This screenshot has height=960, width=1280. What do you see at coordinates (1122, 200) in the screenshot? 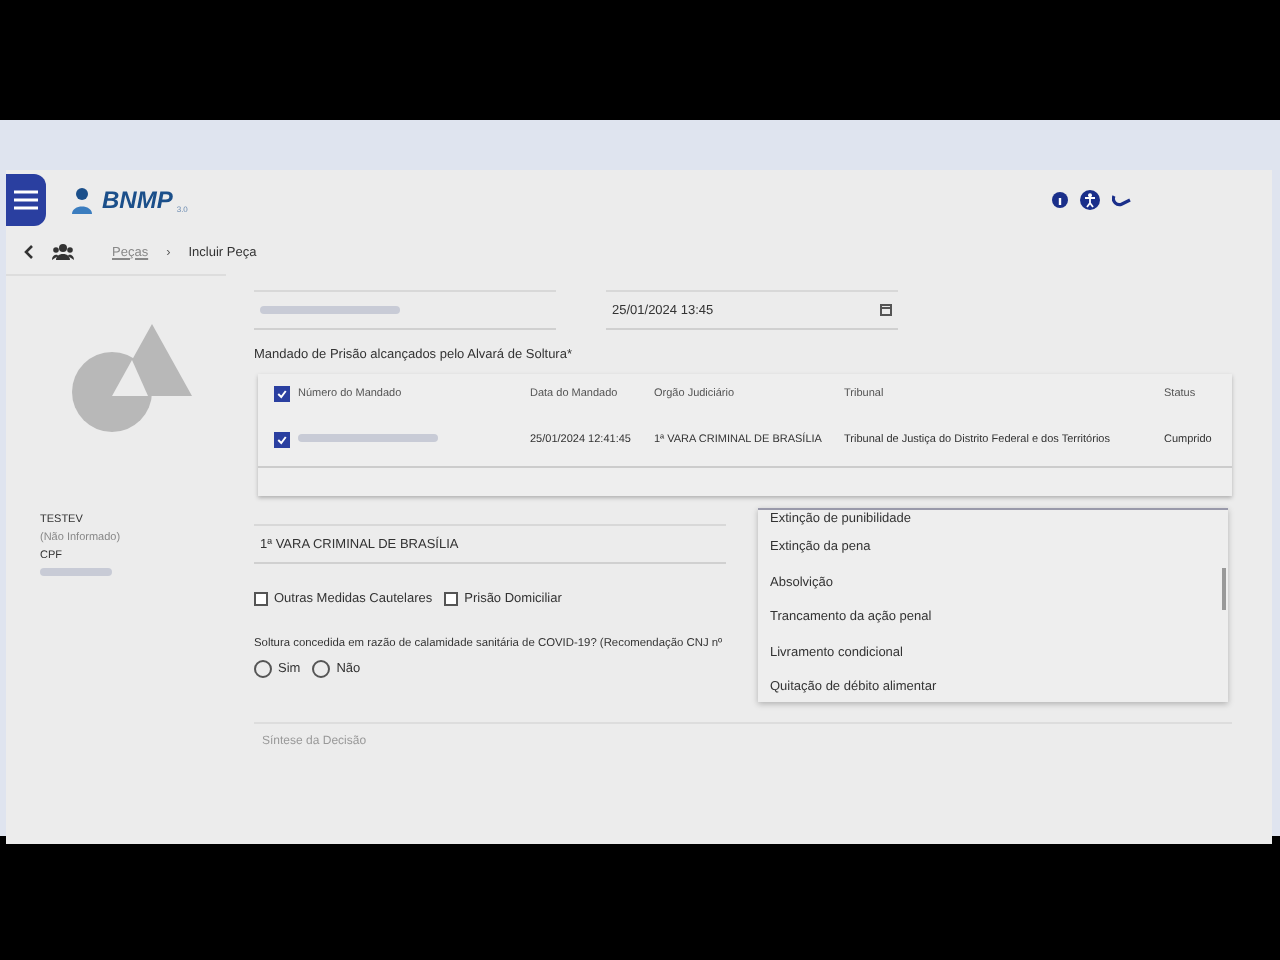
I see `link-icon` at bounding box center [1122, 200].